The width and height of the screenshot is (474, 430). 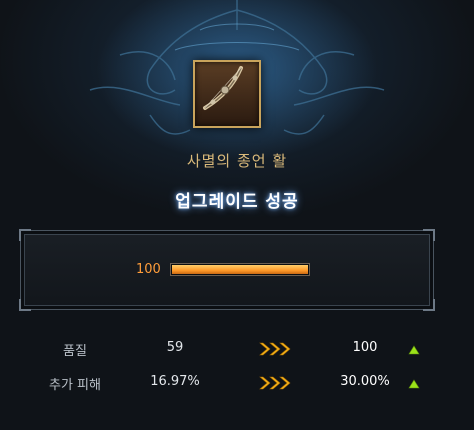 I want to click on stat-row-extra-damage: 추가 피해 16.97% 30.00%, so click(x=237, y=384).